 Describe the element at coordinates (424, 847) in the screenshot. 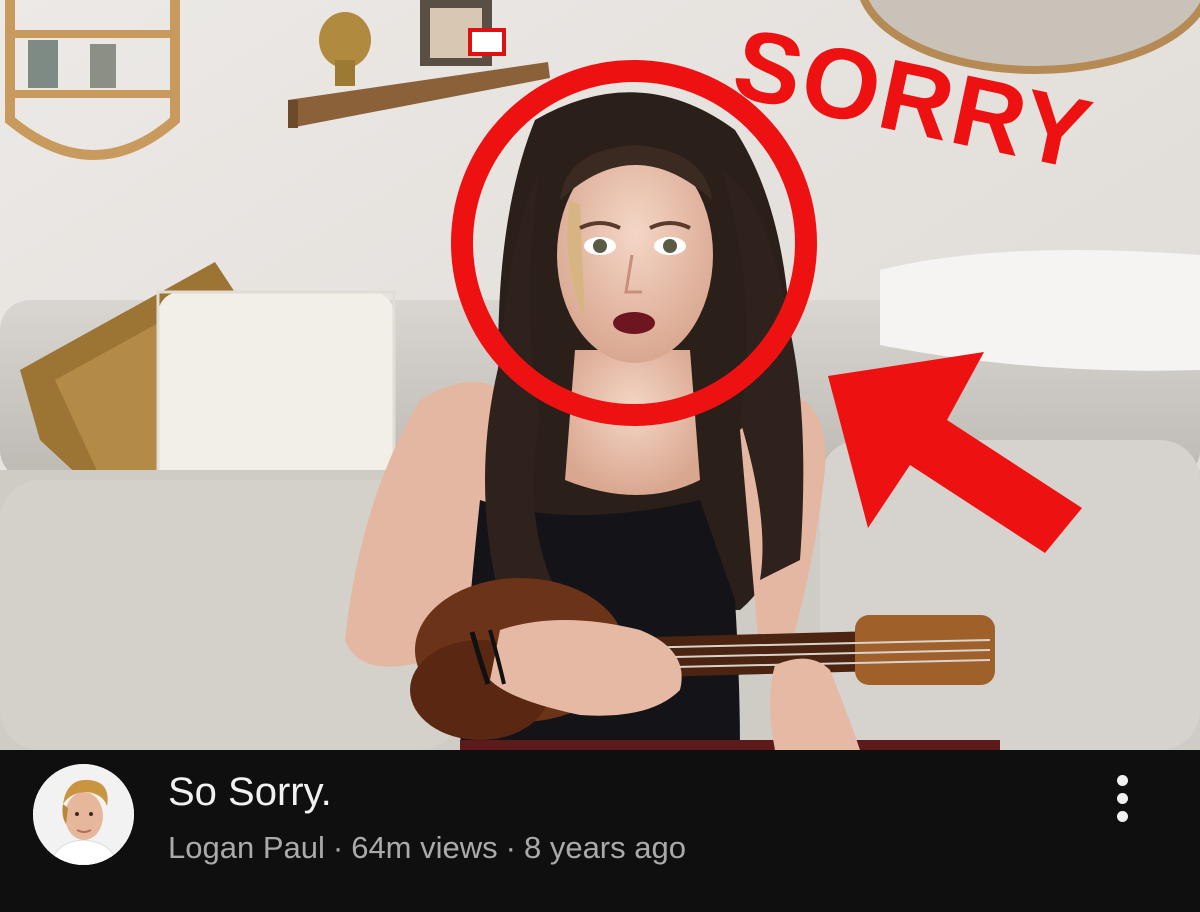

I see `view-count: 64m views` at that location.